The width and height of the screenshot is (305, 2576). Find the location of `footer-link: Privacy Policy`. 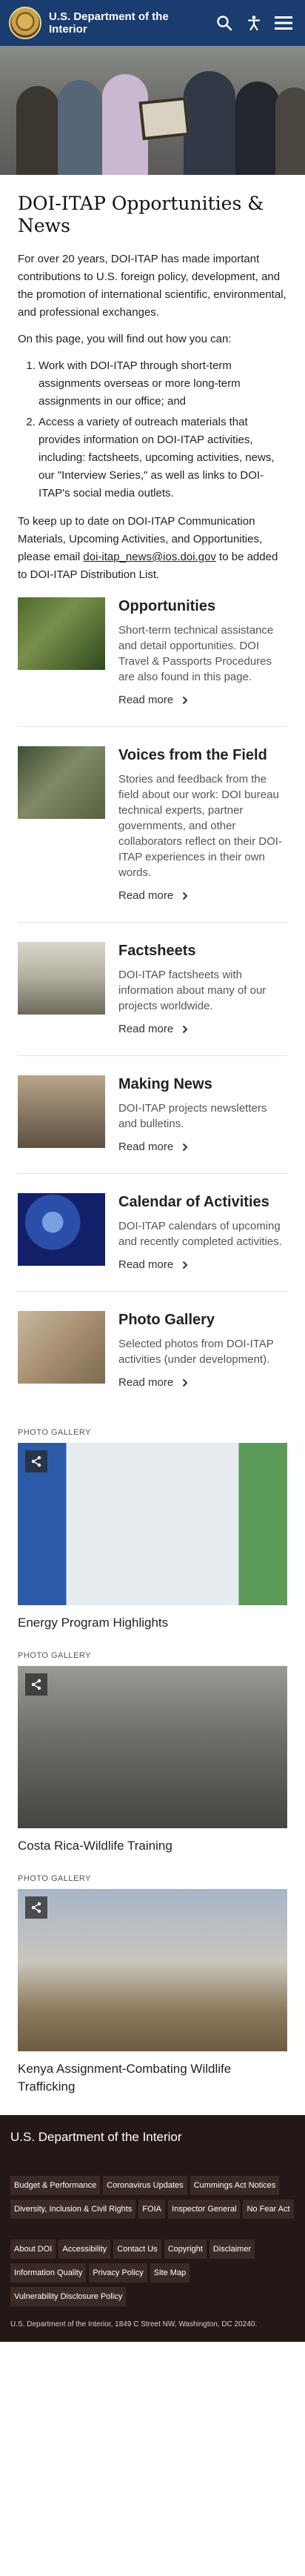

footer-link: Privacy Policy is located at coordinates (118, 2273).